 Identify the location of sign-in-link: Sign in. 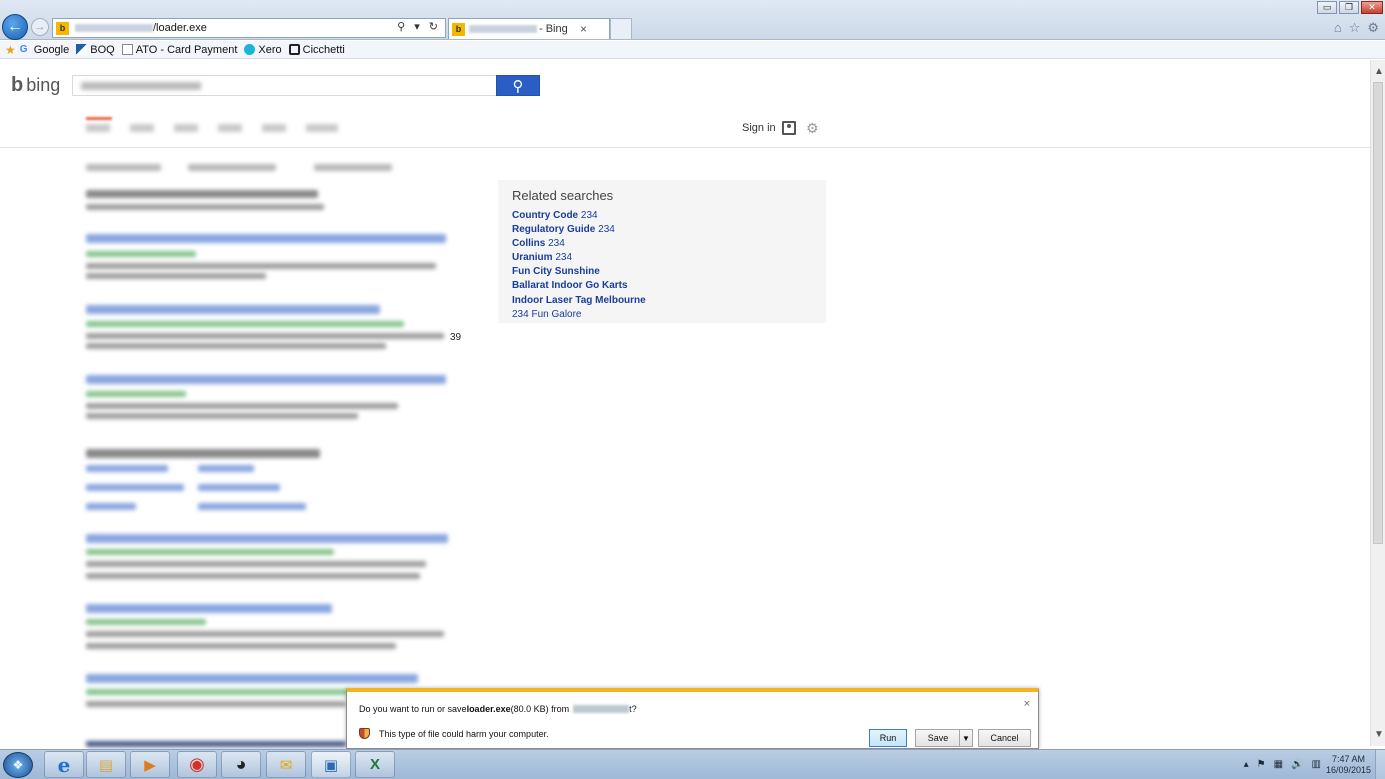
(769, 128).